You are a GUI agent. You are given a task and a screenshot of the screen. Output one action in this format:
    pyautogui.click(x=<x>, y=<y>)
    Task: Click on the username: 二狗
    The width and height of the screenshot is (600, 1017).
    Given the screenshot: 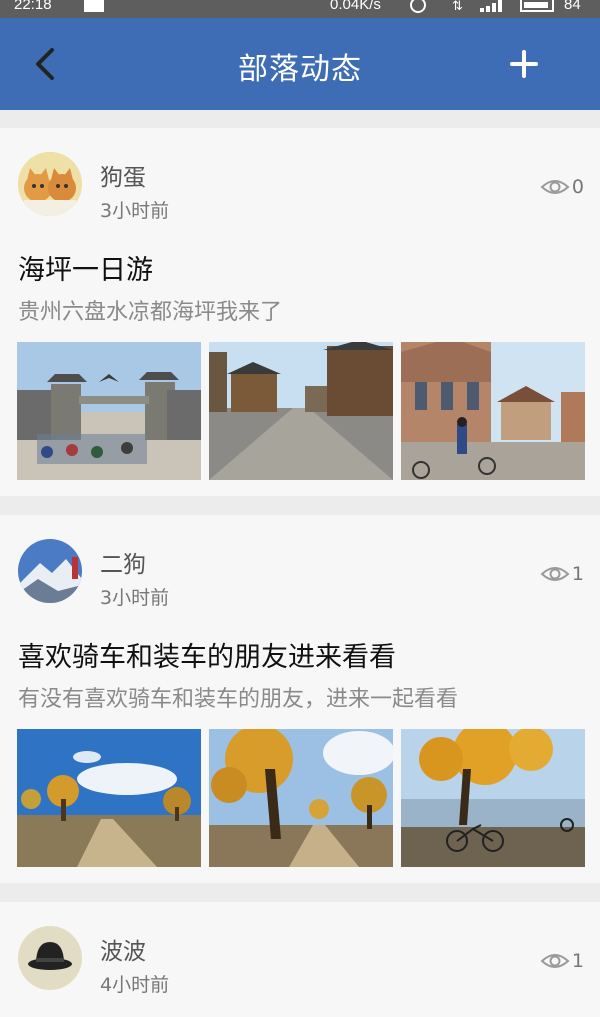 What is the action you would take?
    pyautogui.click(x=123, y=562)
    